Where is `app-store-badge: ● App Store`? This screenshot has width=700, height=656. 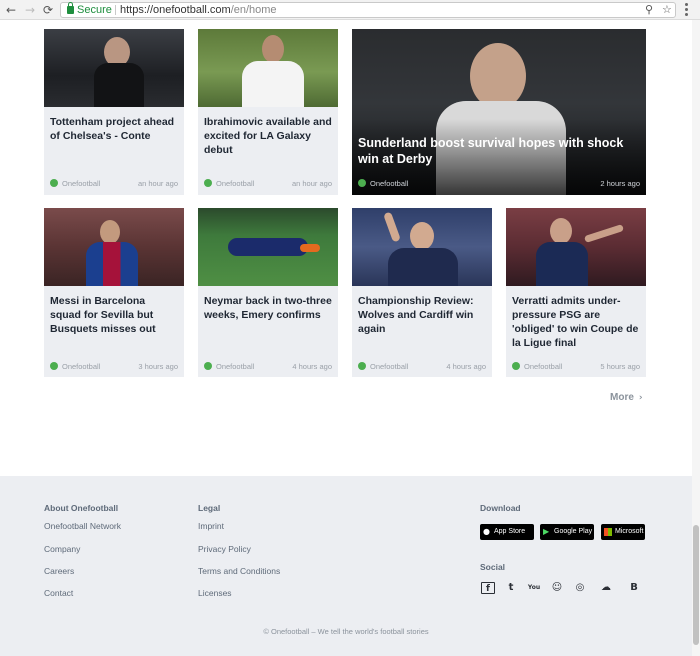
app-store-badge: ● App Store is located at coordinates (507, 532).